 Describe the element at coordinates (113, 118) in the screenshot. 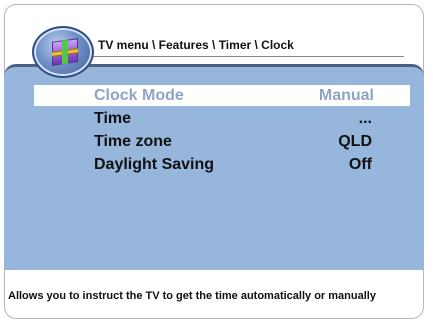

I see `menu-item-label: Time` at that location.